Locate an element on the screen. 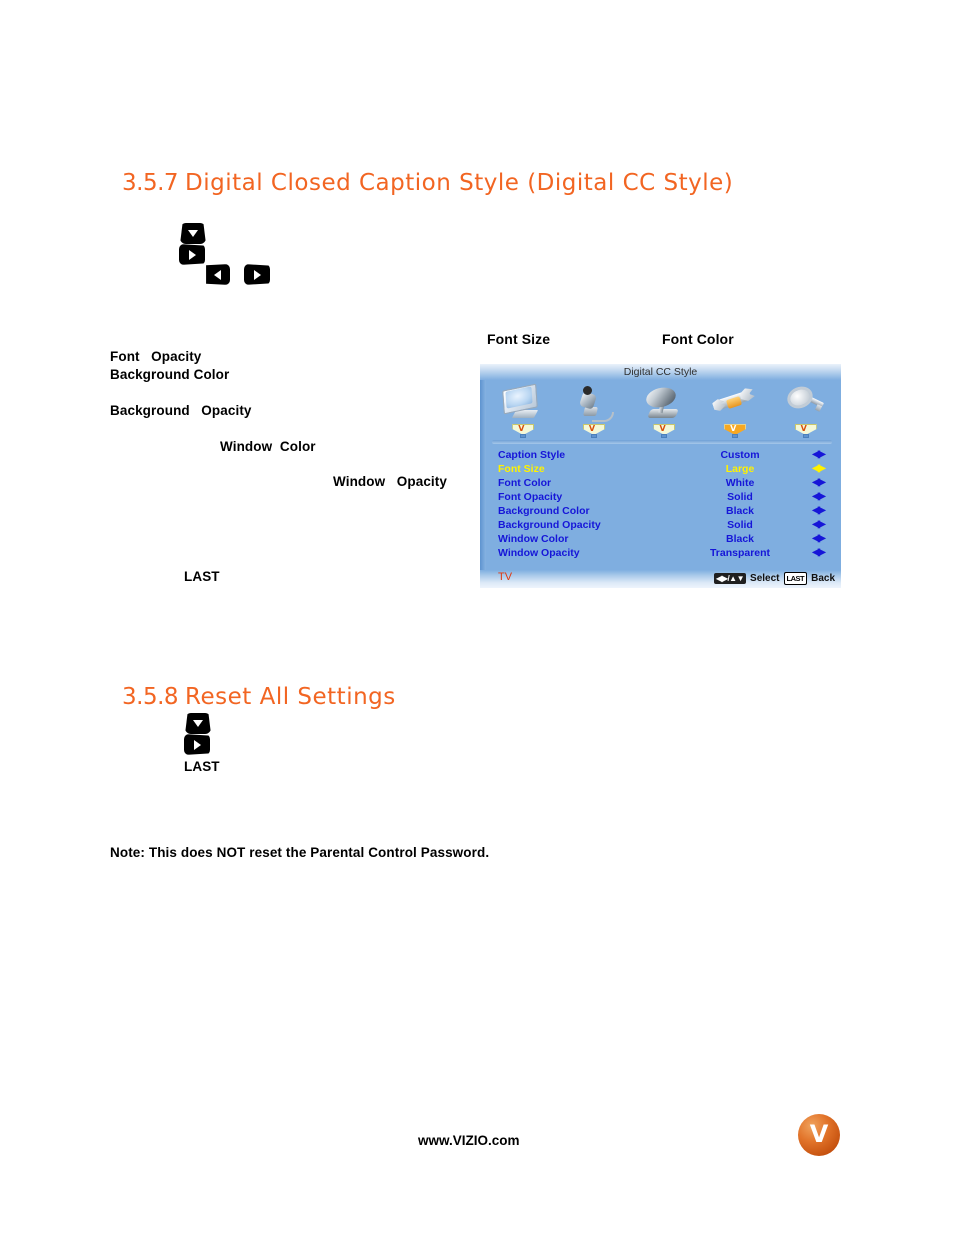 This screenshot has height=1235, width=954. vizio-logo-letter: V is located at coordinates (819, 1134).